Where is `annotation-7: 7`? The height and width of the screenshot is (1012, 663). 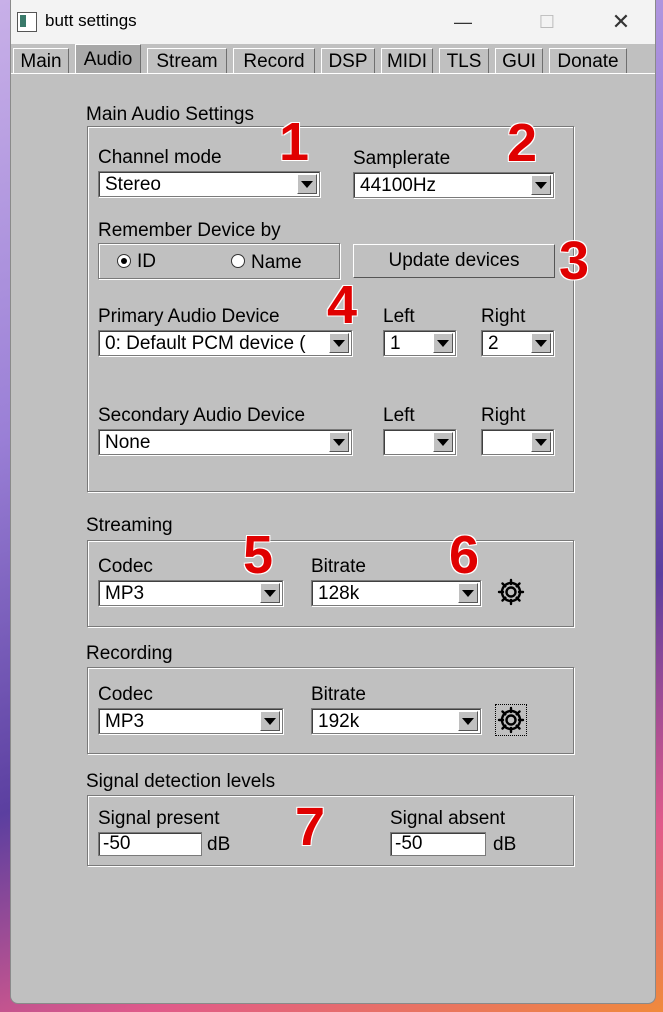 annotation-7: 7 is located at coordinates (310, 827).